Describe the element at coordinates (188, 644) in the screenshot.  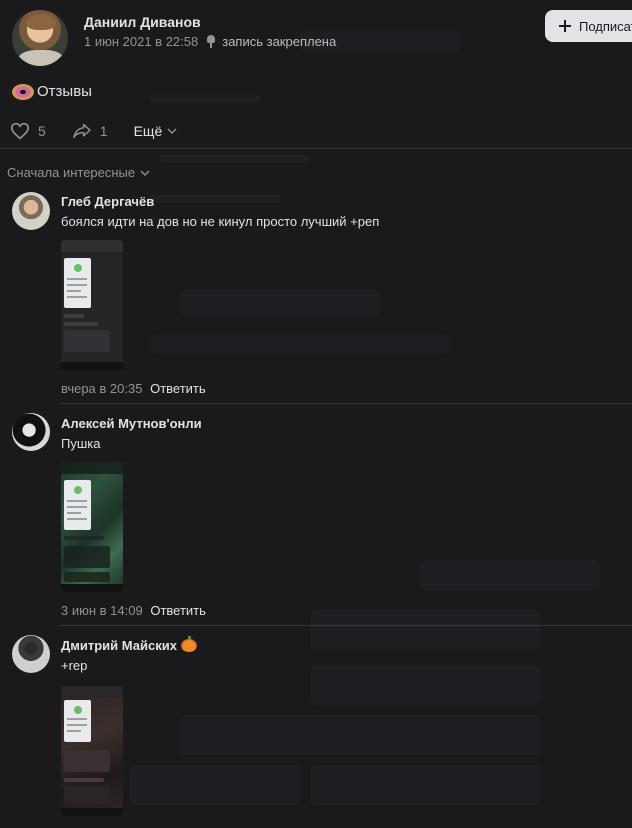
I see `pumpkin-icon` at that location.